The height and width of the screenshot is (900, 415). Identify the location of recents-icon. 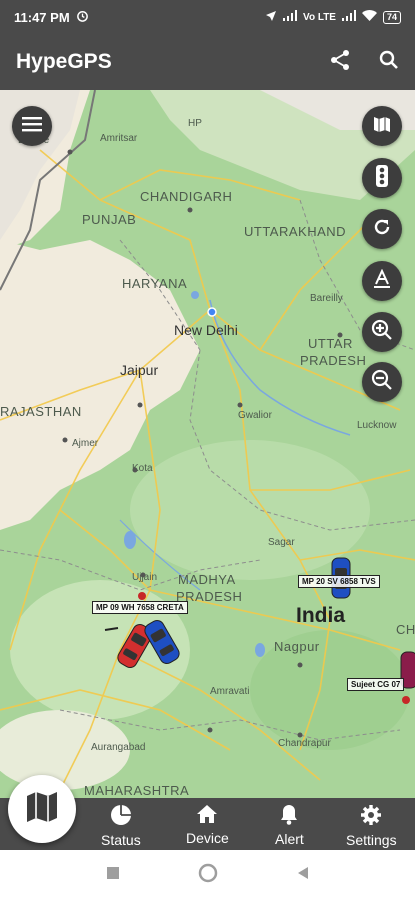
(113, 875).